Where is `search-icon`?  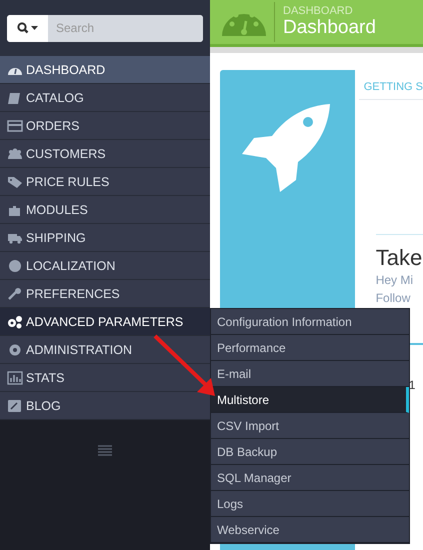
search-icon is located at coordinates (27, 28).